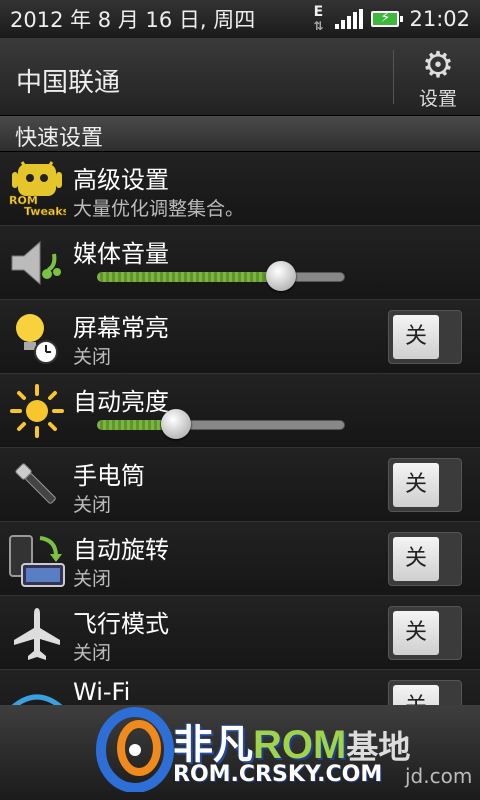  I want to click on row-advanced-settings: ROM Tweaks 高级设置 大量优化调整集合。, so click(240, 189).